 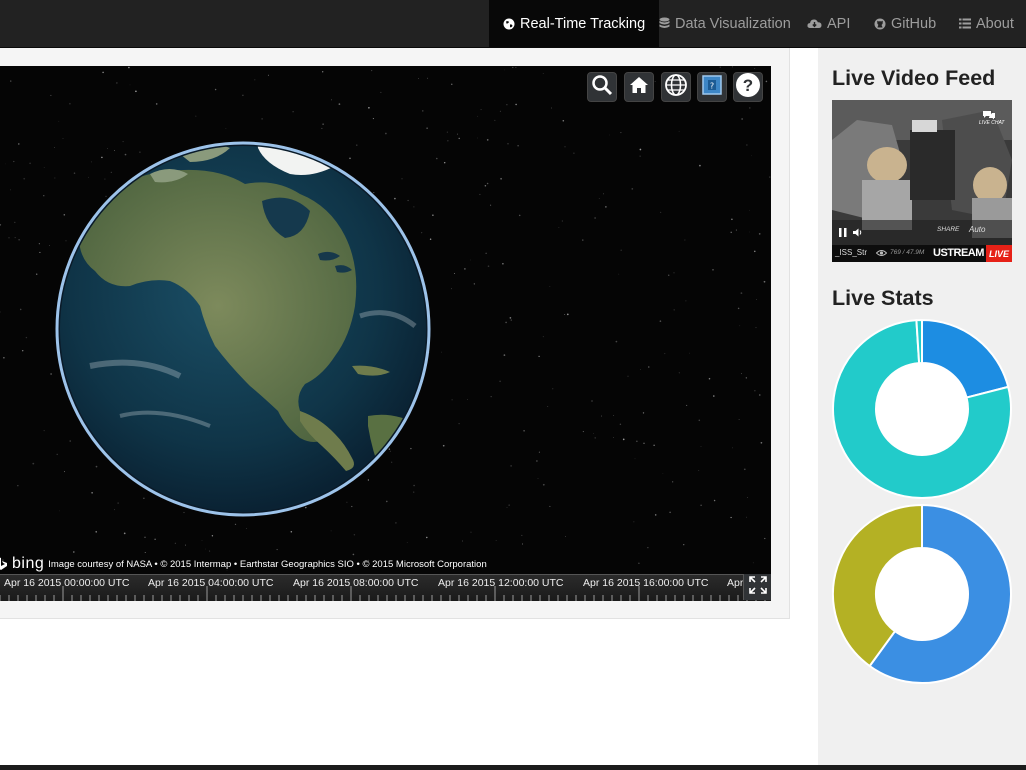 I want to click on search-button, so click(x=602, y=87).